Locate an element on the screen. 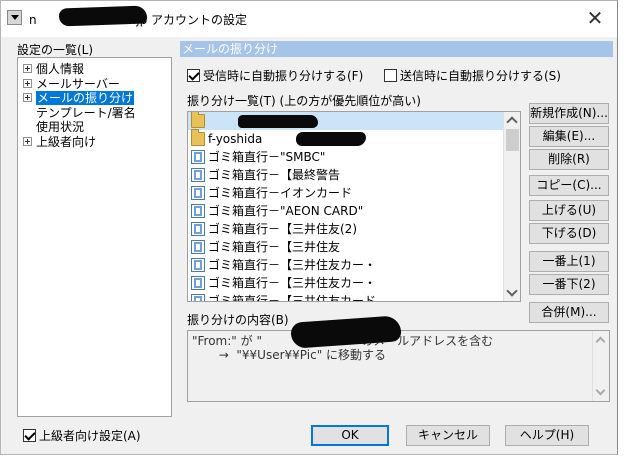 This screenshot has width=624, height=461. list-item: ゴミ箱直行－【三井住友カード is located at coordinates (354, 296).